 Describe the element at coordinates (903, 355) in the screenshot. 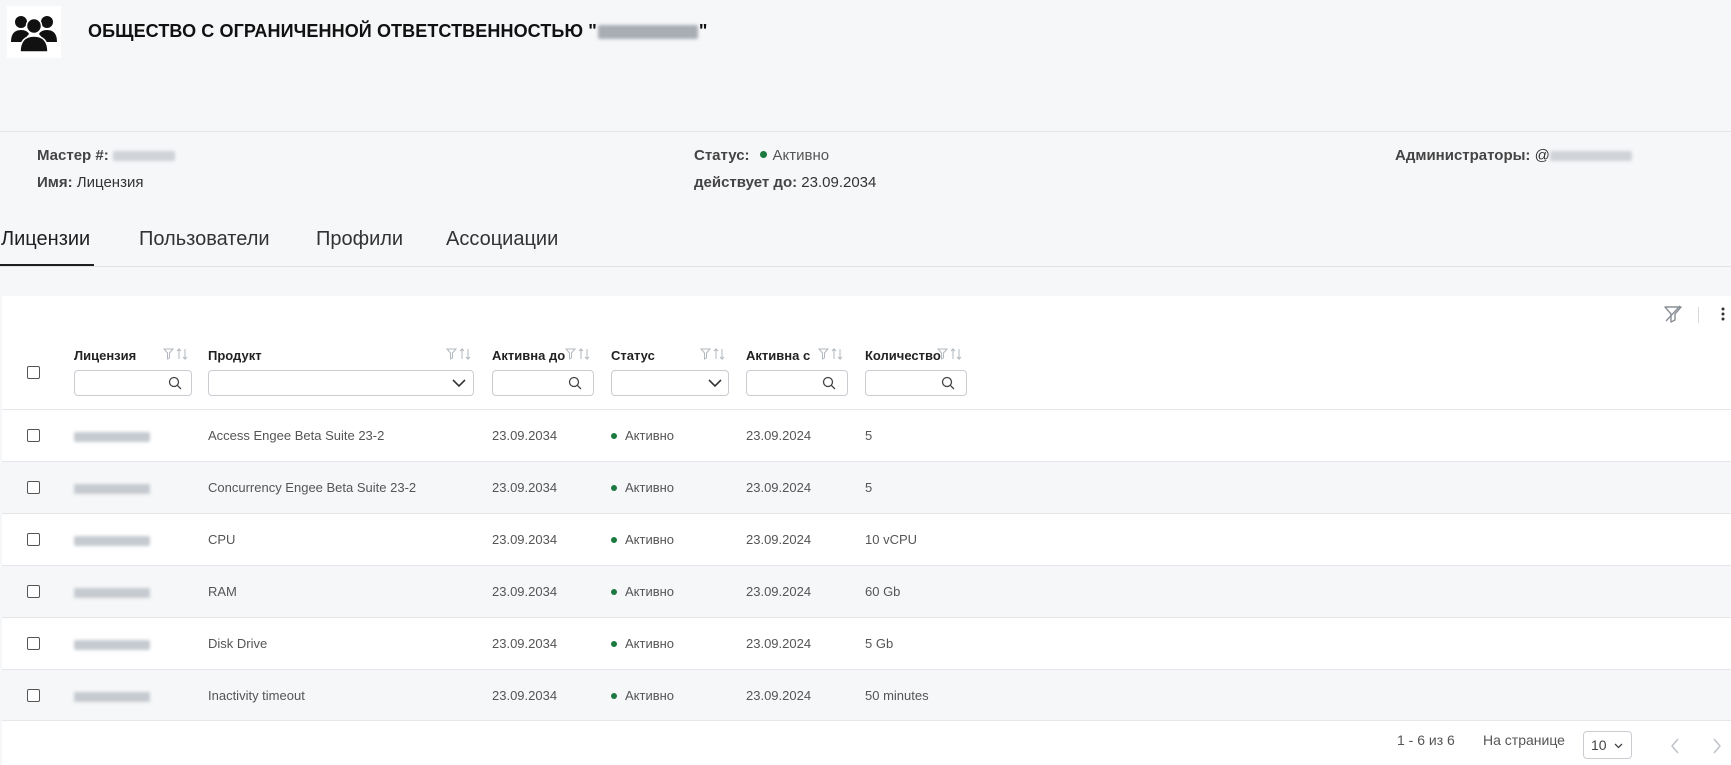

I see `column-header-quantity: Количество` at that location.